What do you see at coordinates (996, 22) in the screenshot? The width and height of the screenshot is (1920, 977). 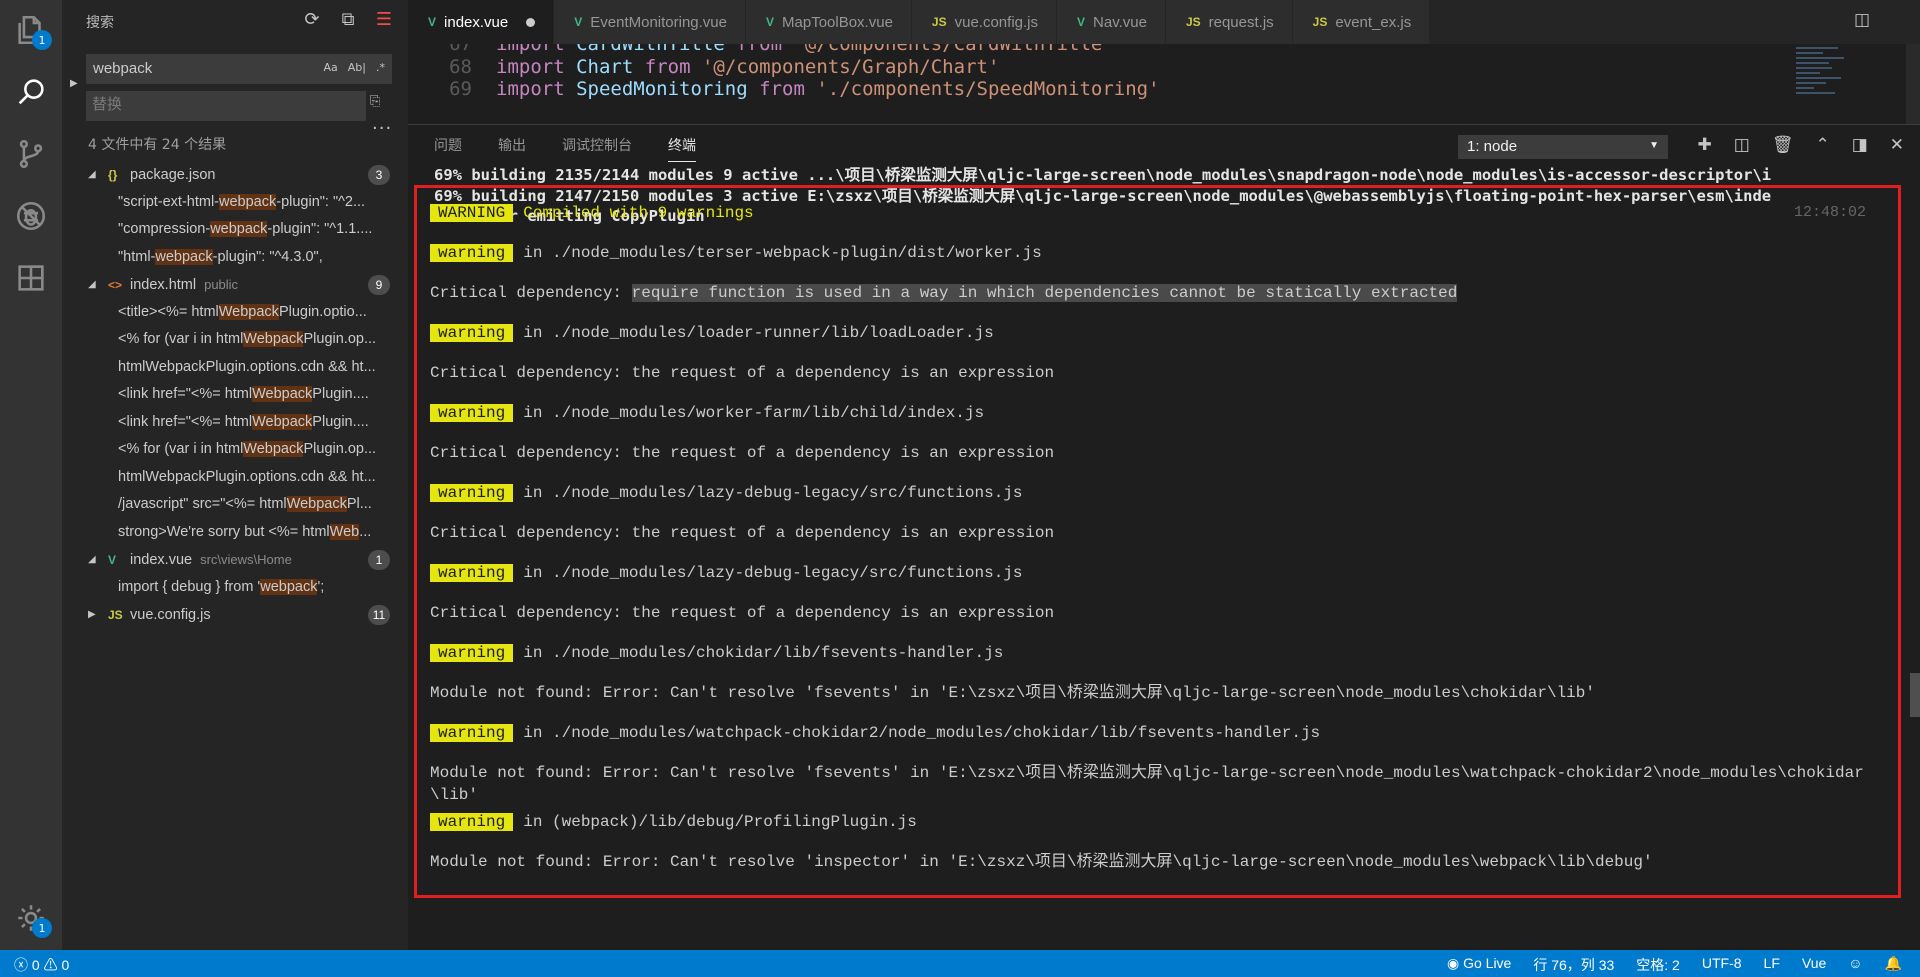 I see `tab-label: vue.config.js` at bounding box center [996, 22].